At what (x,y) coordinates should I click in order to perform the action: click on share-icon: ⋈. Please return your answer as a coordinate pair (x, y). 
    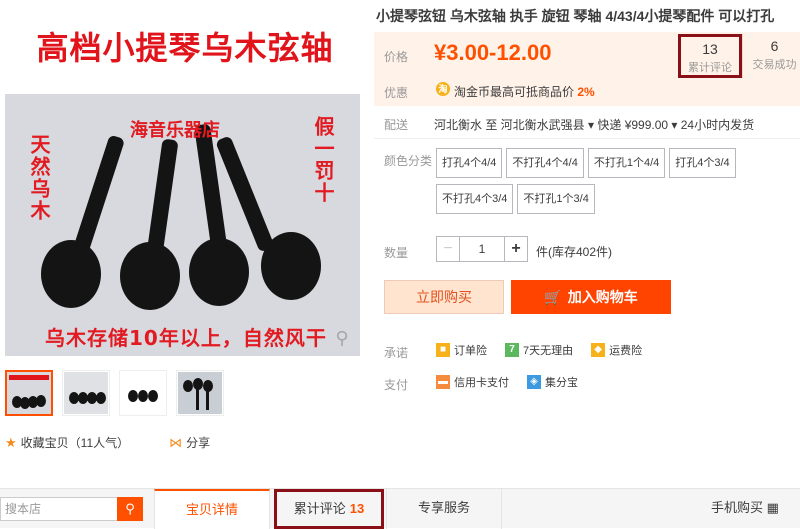
    Looking at the image, I should click on (176, 442).